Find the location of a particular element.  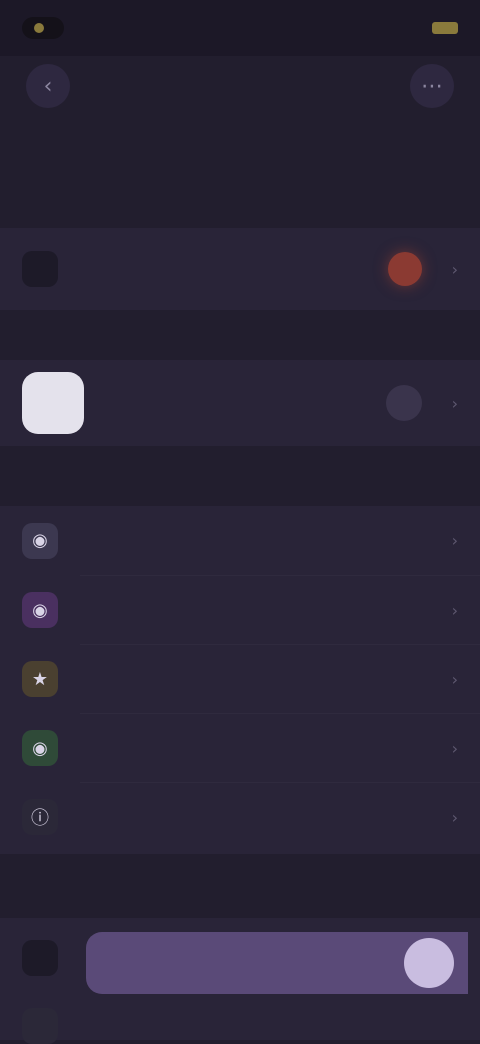

more-icon: ⋯ is located at coordinates (432, 86).